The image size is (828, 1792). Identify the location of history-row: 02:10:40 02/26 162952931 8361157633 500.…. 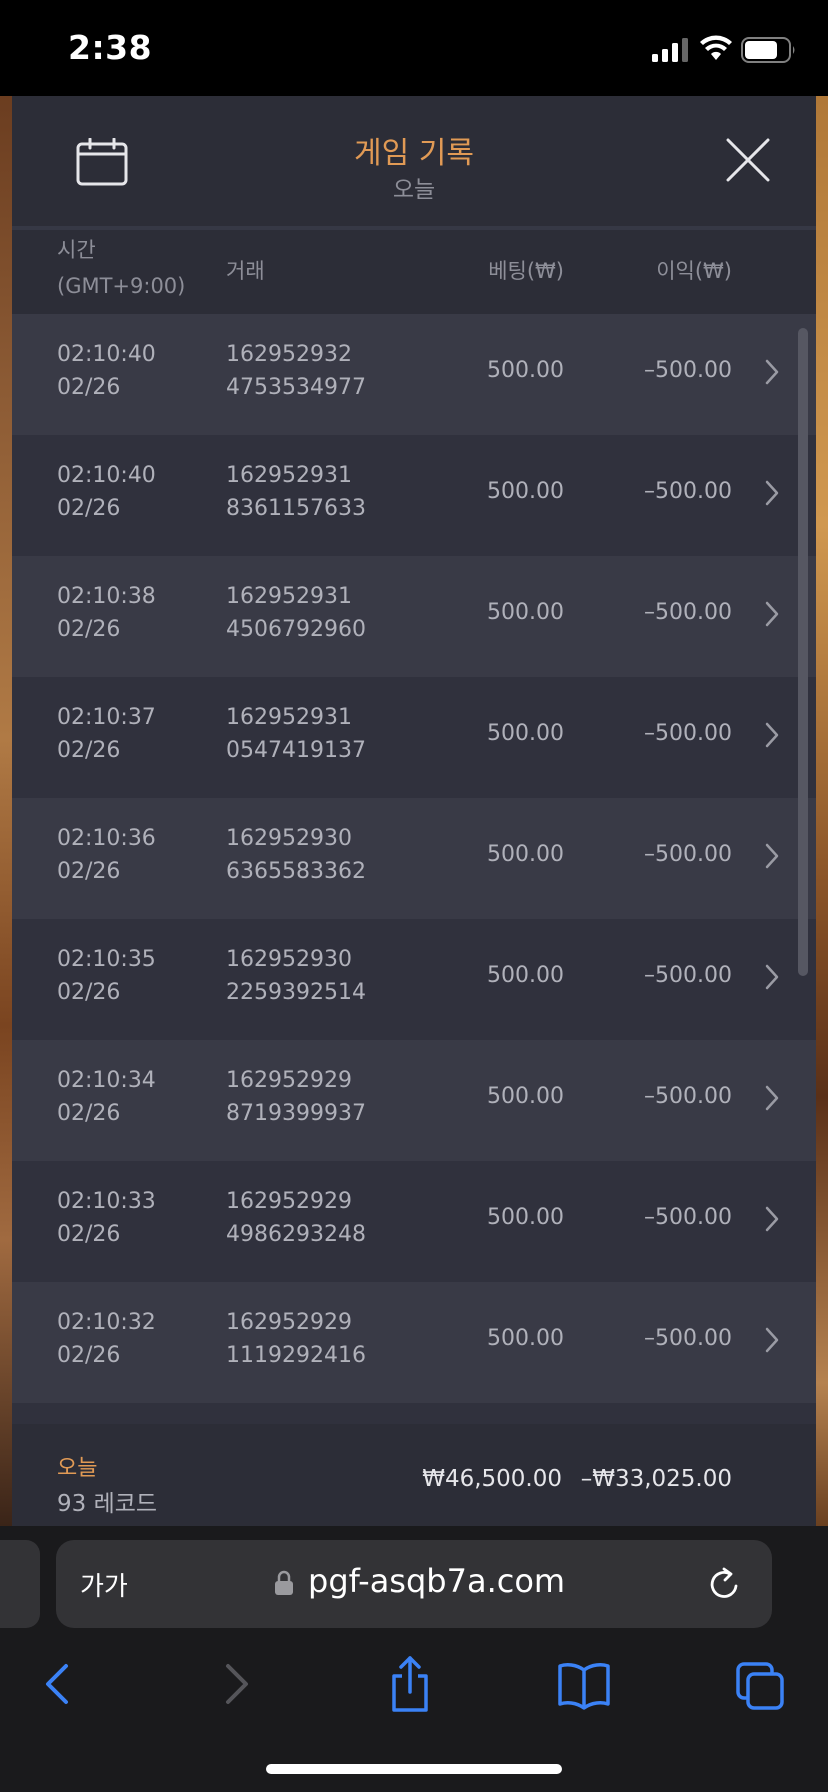
(414, 495).